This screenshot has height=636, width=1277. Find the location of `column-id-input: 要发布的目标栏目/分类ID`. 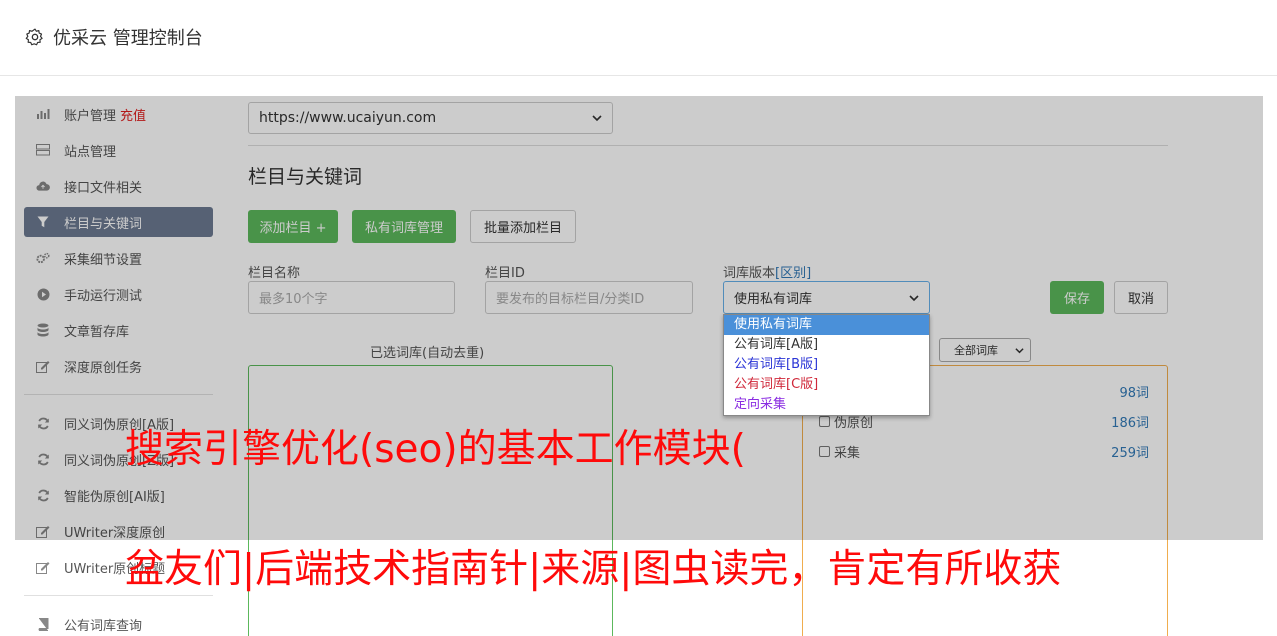

column-id-input: 要发布的目标栏目/分类ID is located at coordinates (589, 297).